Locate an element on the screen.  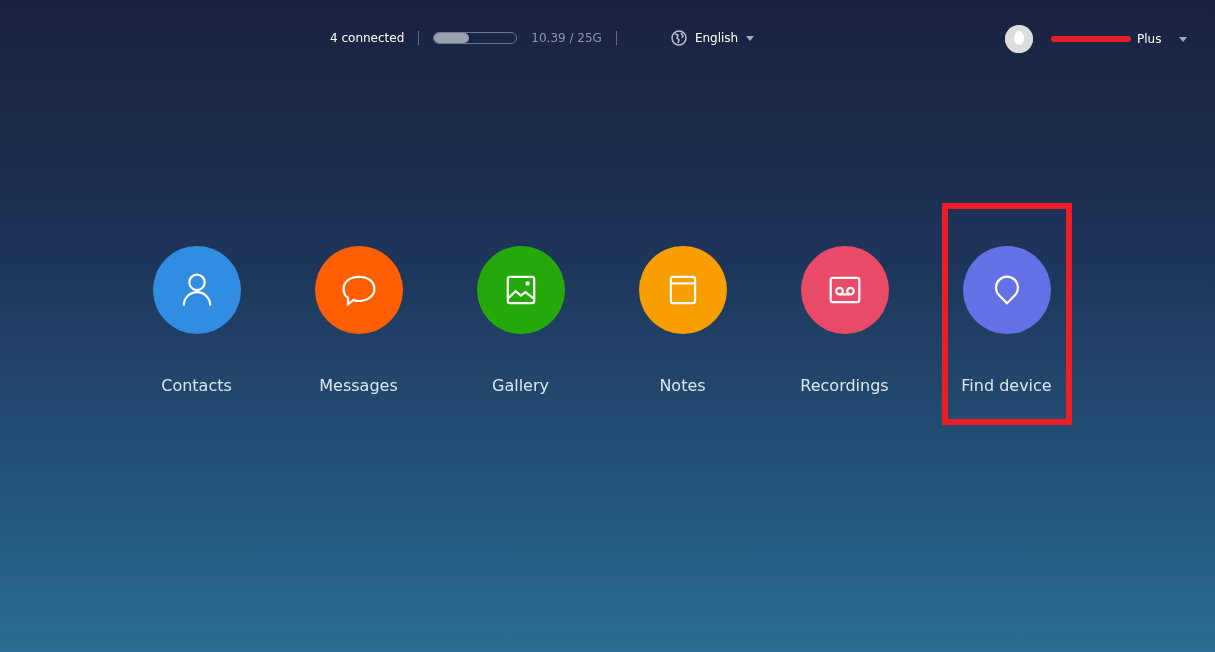
language-selector: English is located at coordinates (716, 38).